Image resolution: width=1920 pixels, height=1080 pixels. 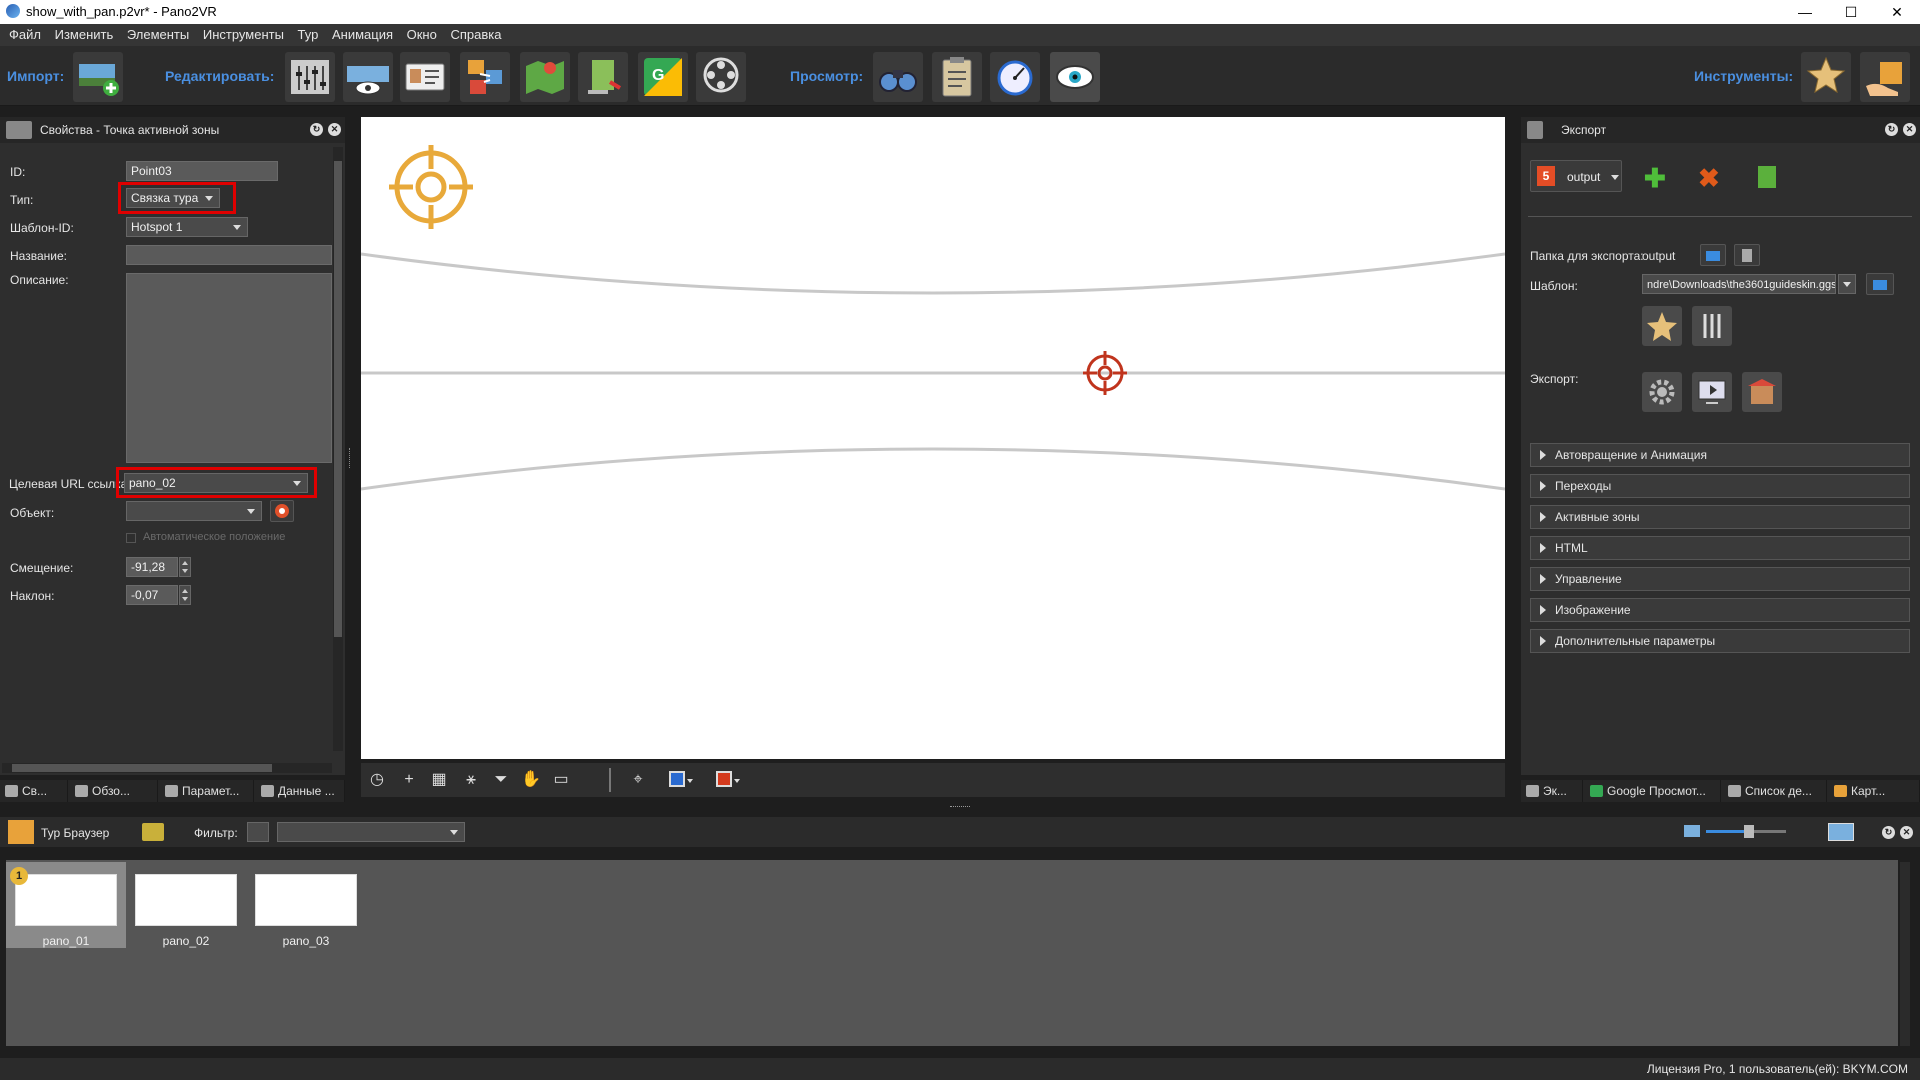 I want to click on id-field: Point03, so click(x=202, y=171).